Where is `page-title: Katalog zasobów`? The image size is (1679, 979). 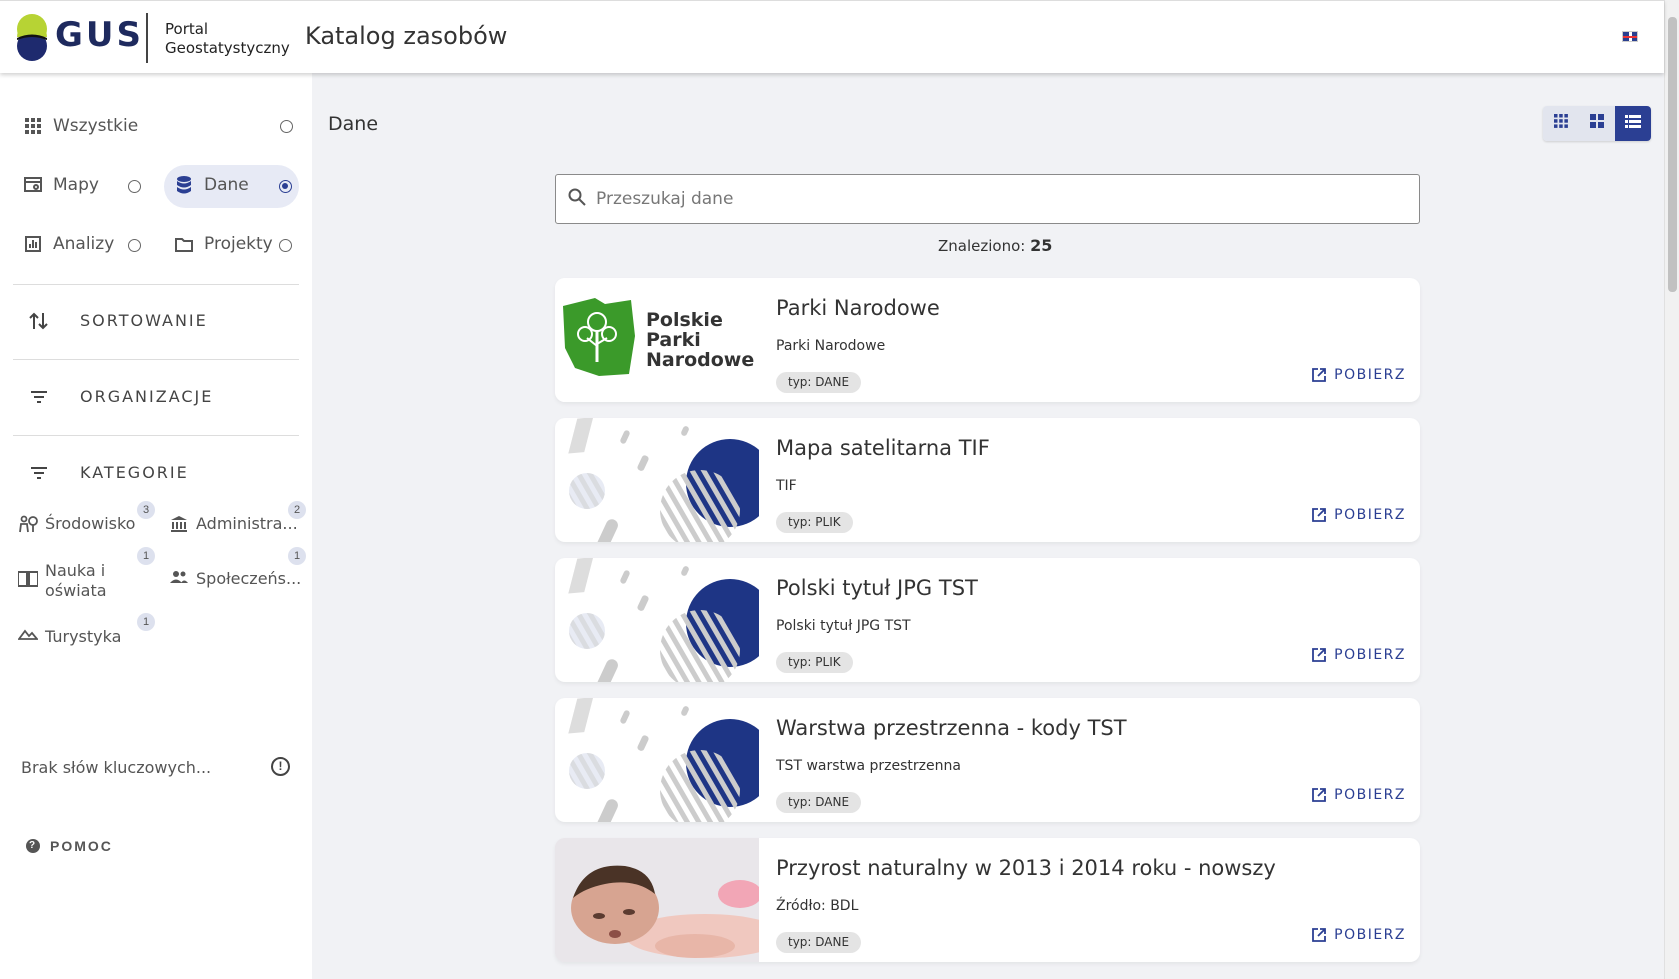 page-title: Katalog zasobów is located at coordinates (406, 36).